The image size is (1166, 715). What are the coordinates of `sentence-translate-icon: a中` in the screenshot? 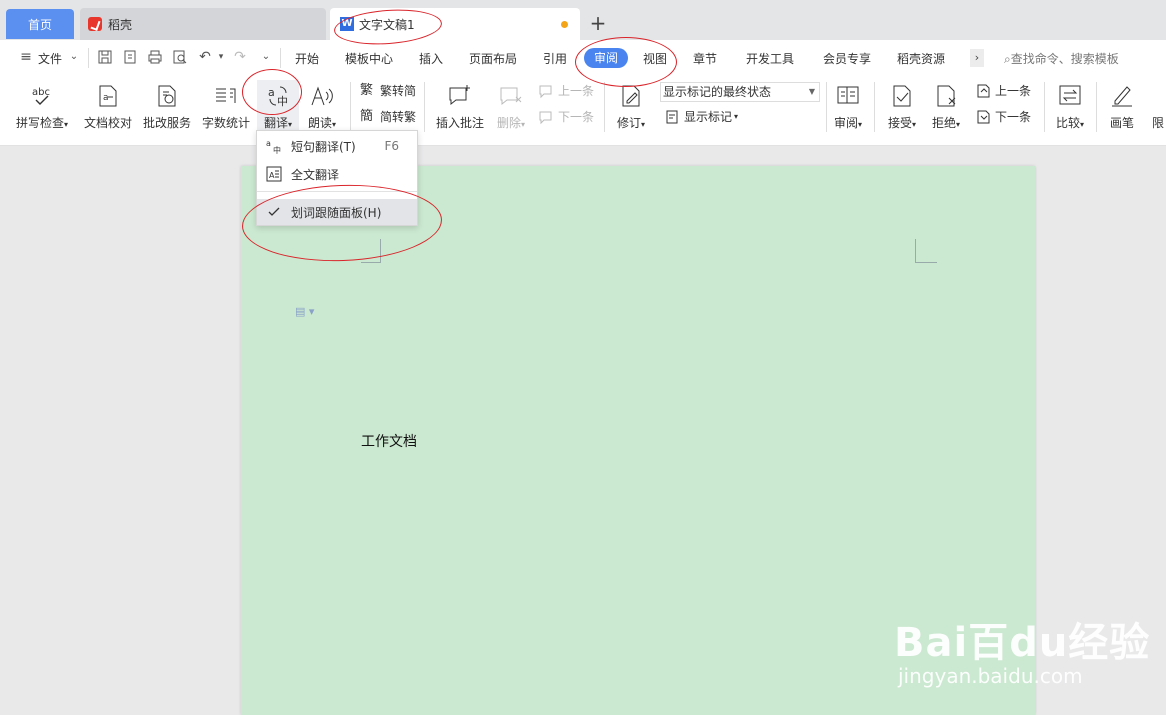 It's located at (274, 146).